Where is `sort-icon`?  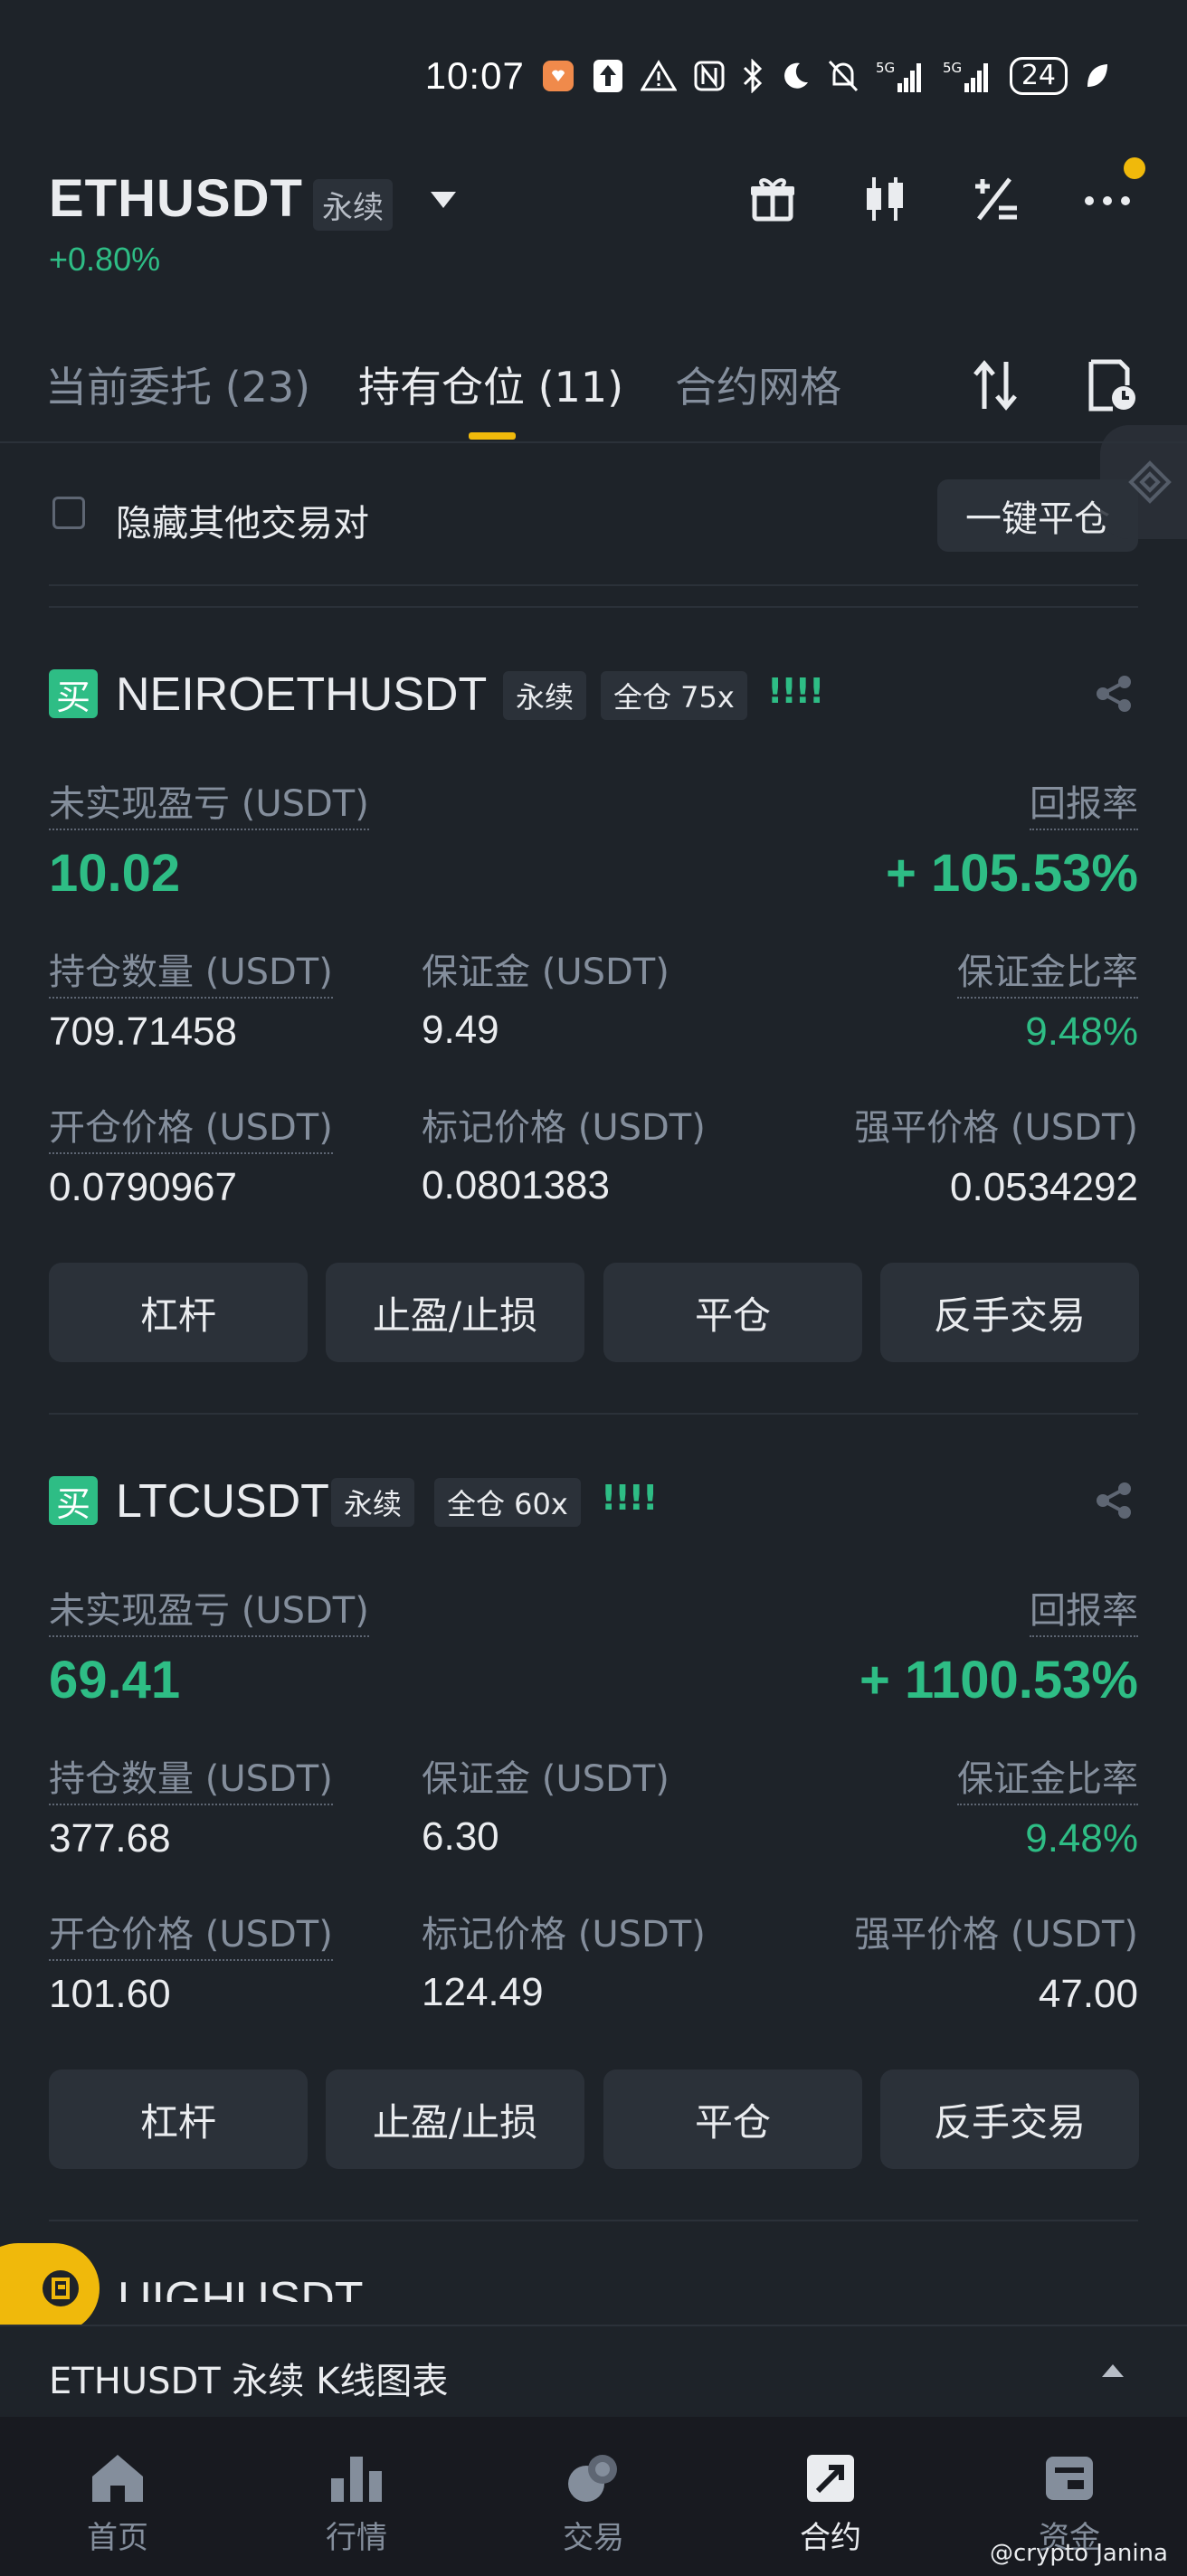
sort-icon is located at coordinates (995, 385).